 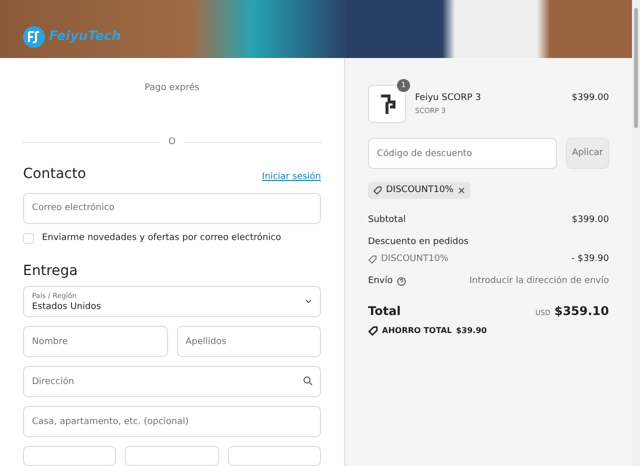 What do you see at coordinates (581, 311) in the screenshot?
I see `total-value: $359.10` at bounding box center [581, 311].